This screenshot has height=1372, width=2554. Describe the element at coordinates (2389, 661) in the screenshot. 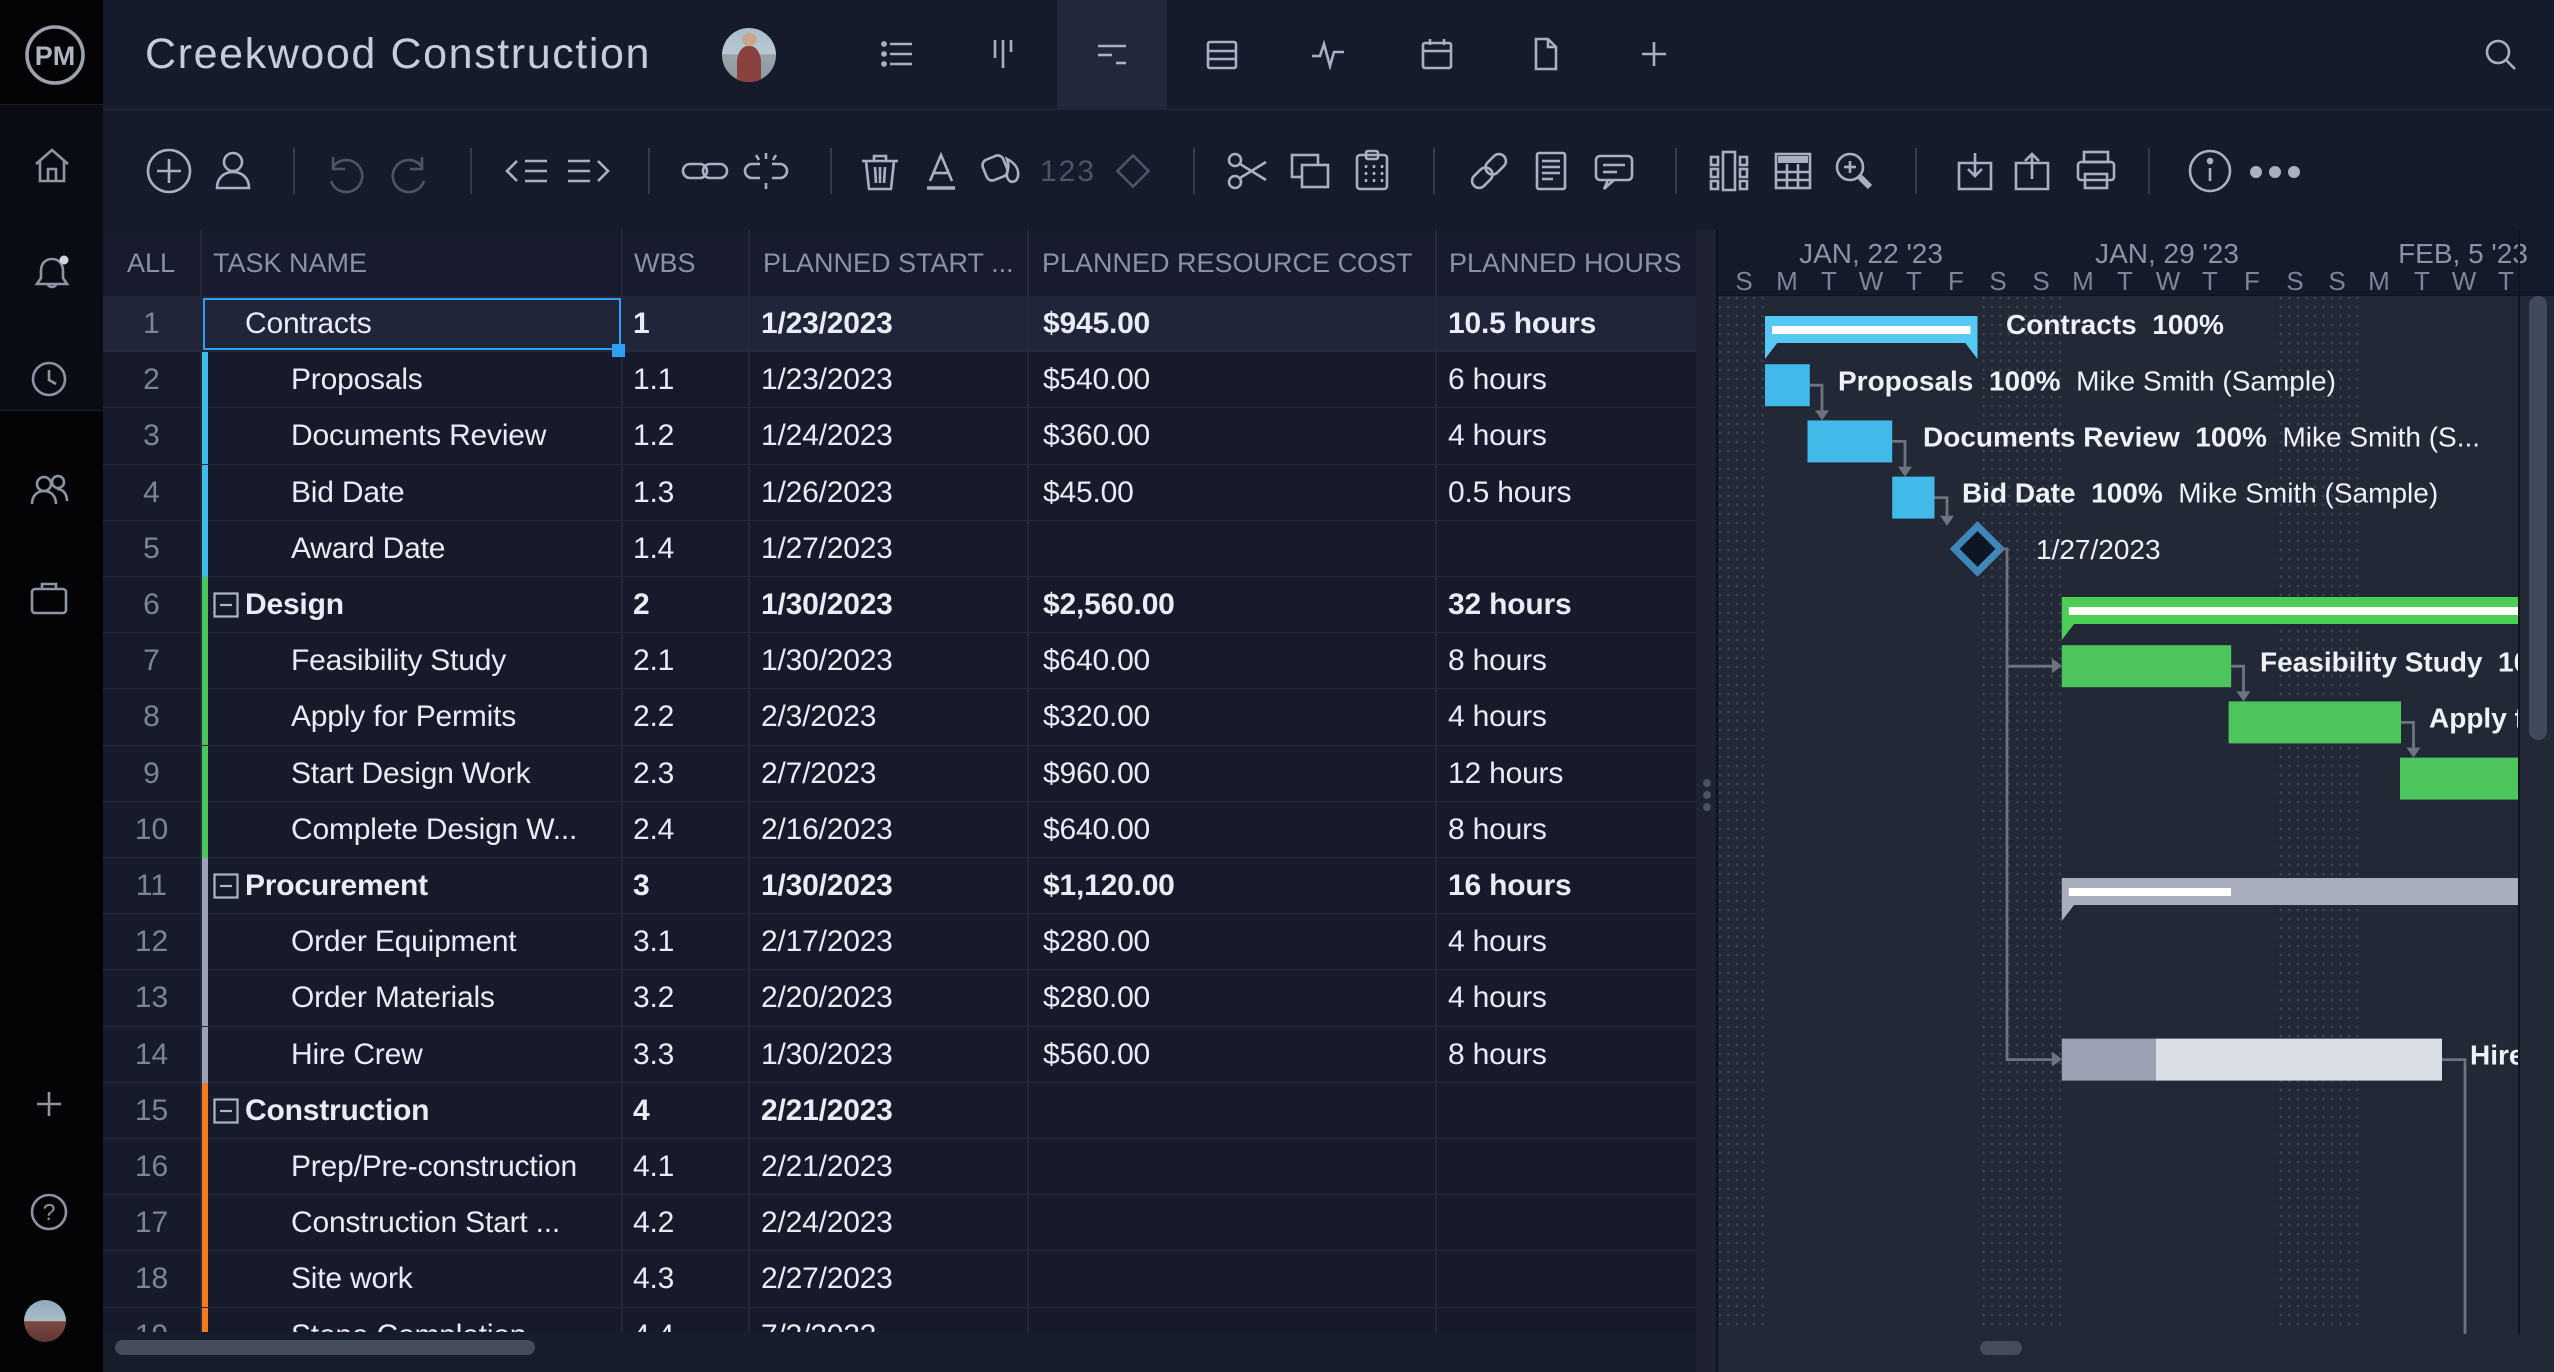

I see `svg-text: Feasibility Study 10` at that location.